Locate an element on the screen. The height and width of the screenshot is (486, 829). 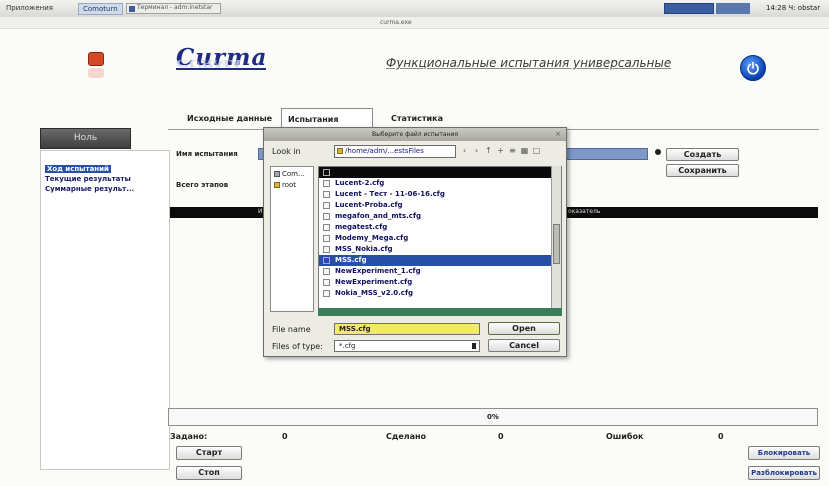
new-folder-icon: + is located at coordinates (500, 151).